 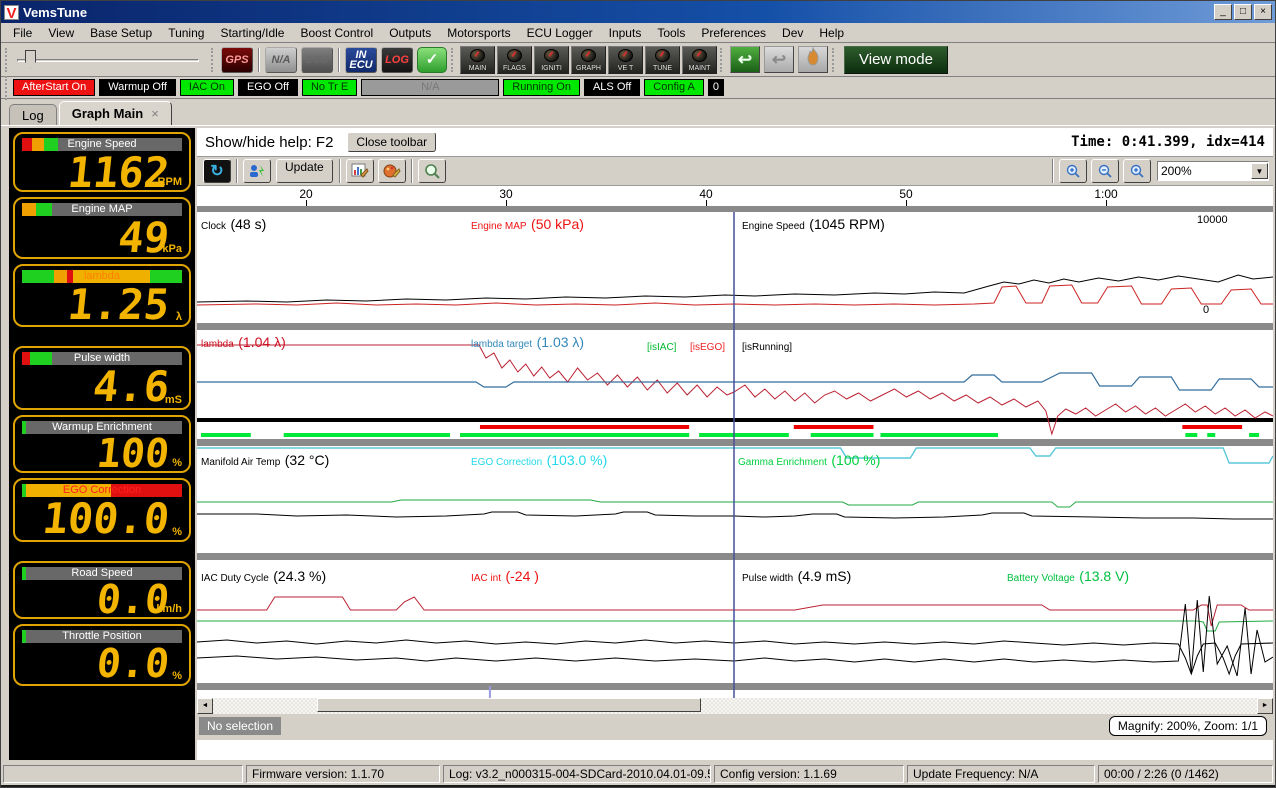 I want to click on horizontal-scrollbar: ◄ ►, so click(x=735, y=706).